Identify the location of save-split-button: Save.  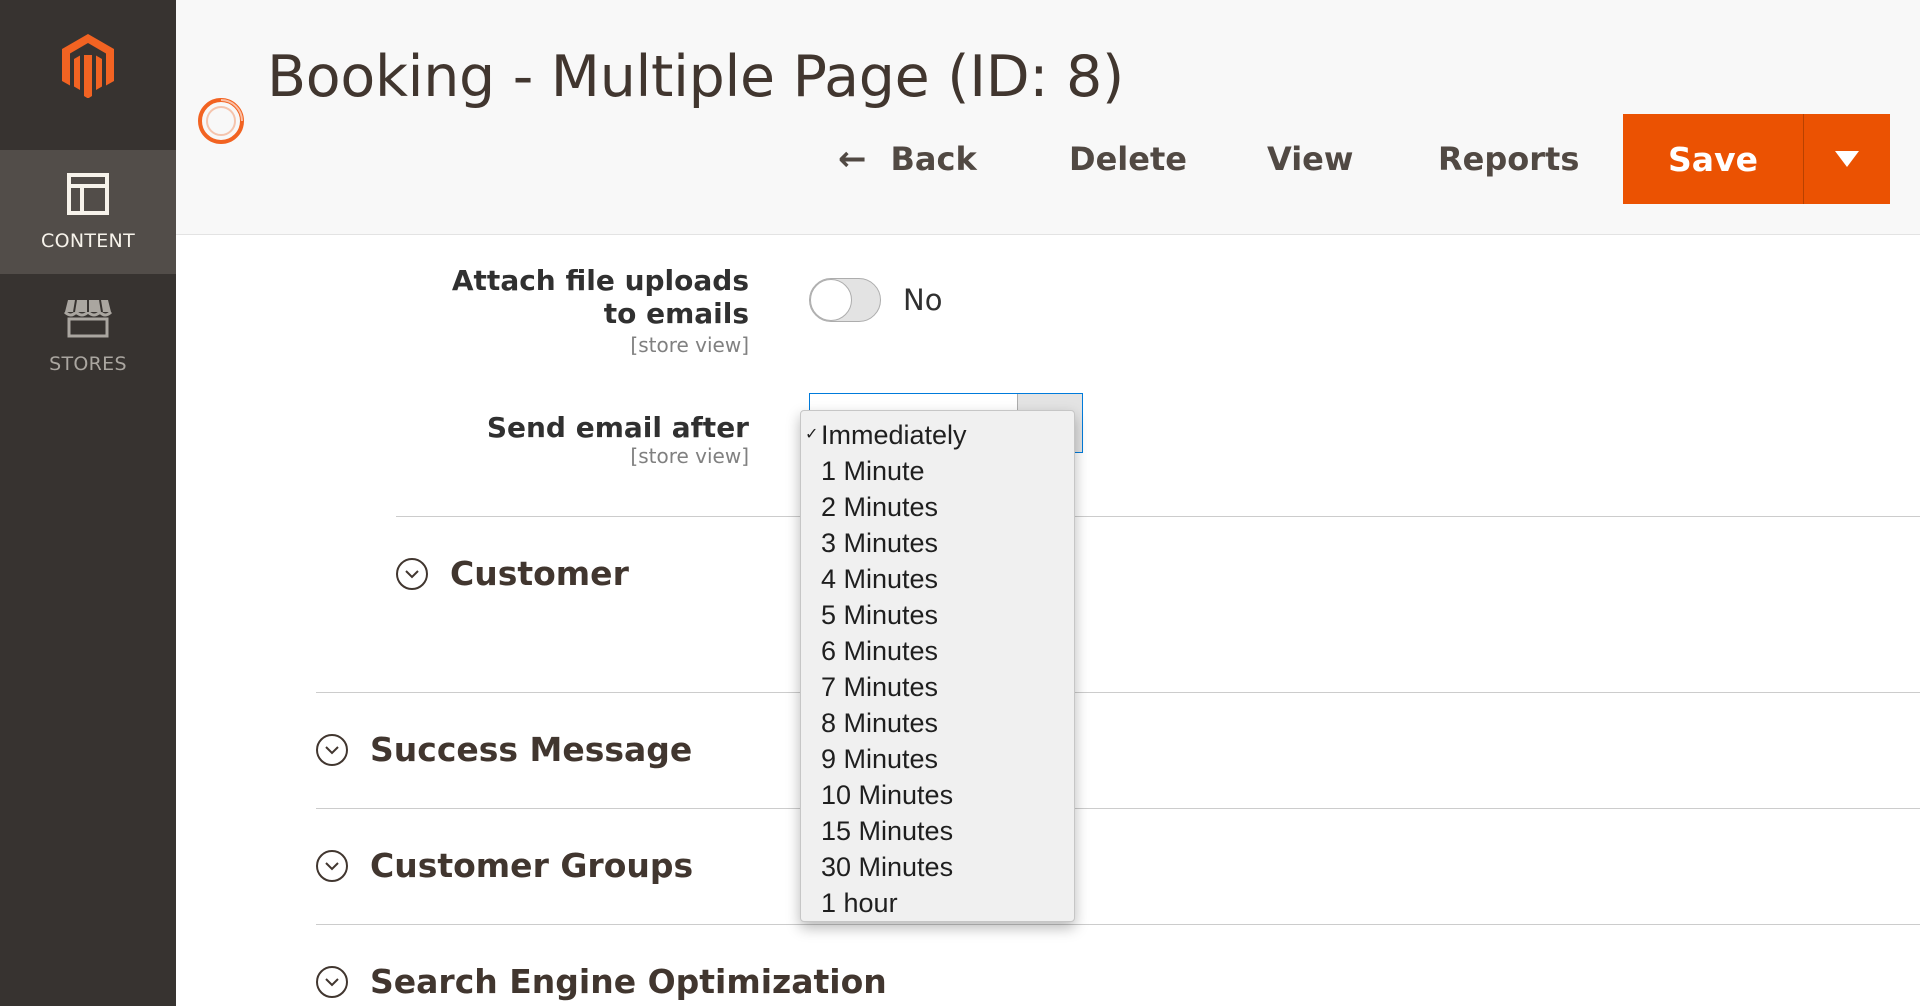
(1756, 159).